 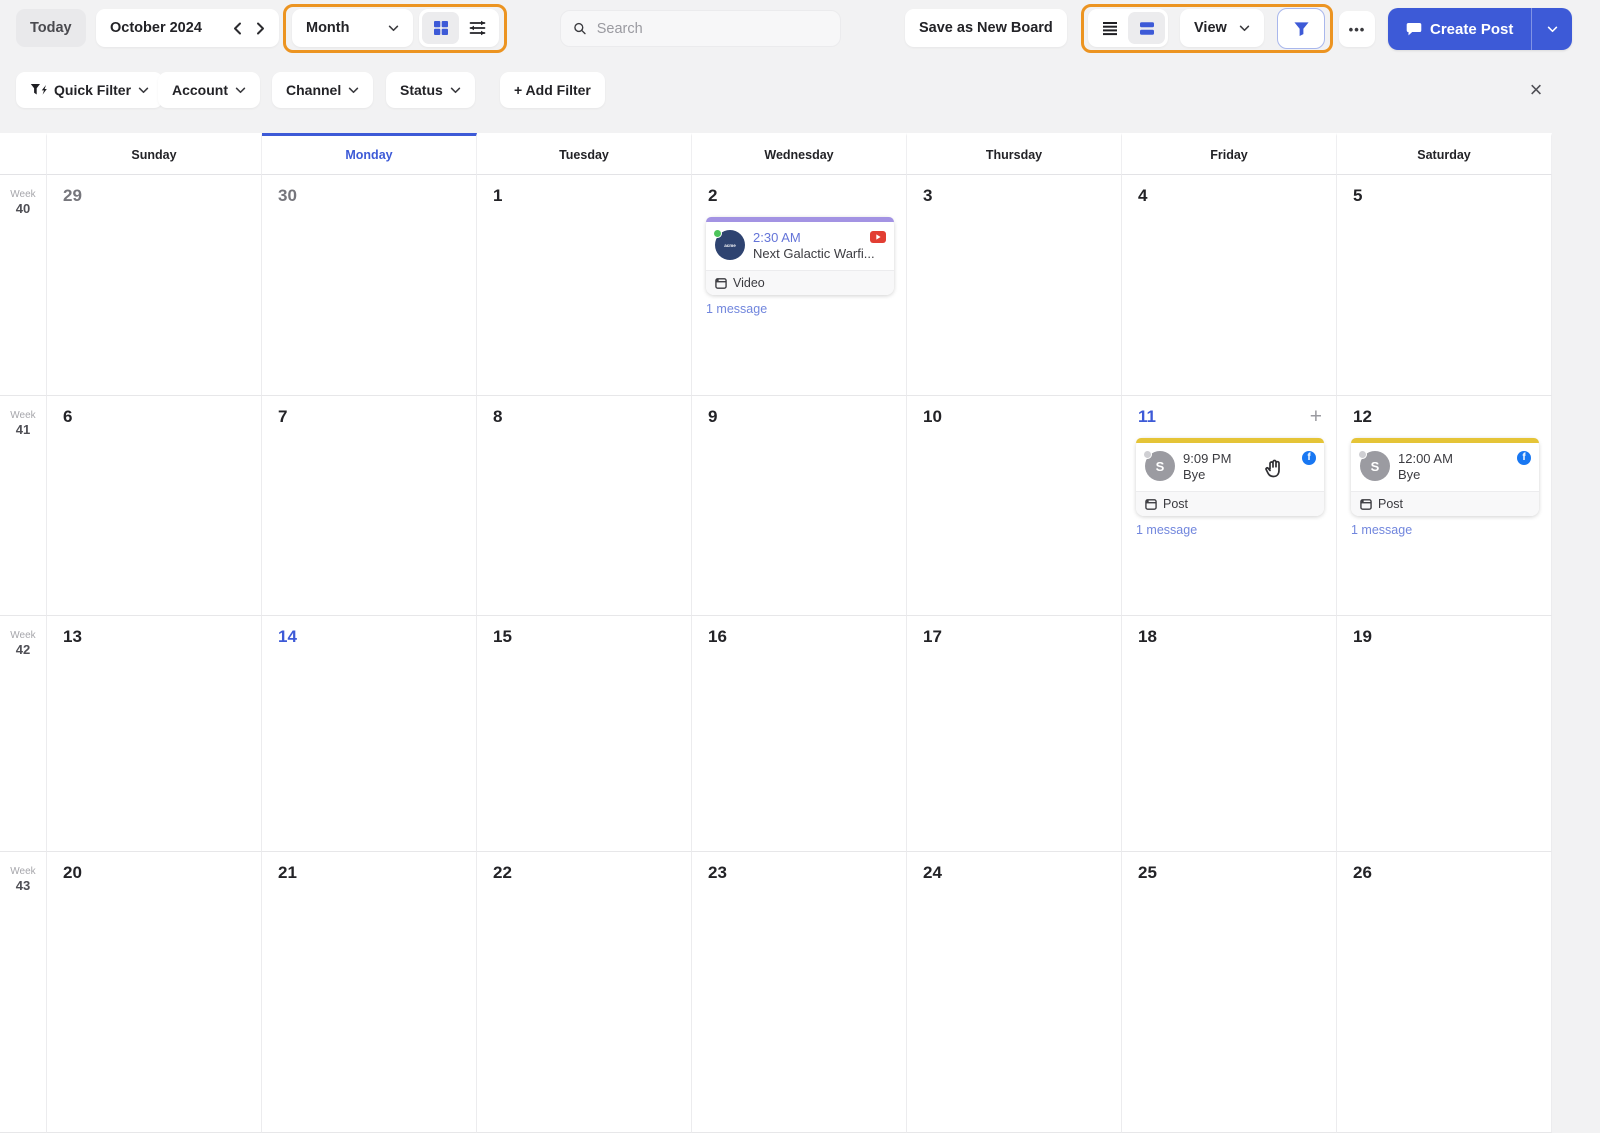 I want to click on search-input, so click(x=711, y=28).